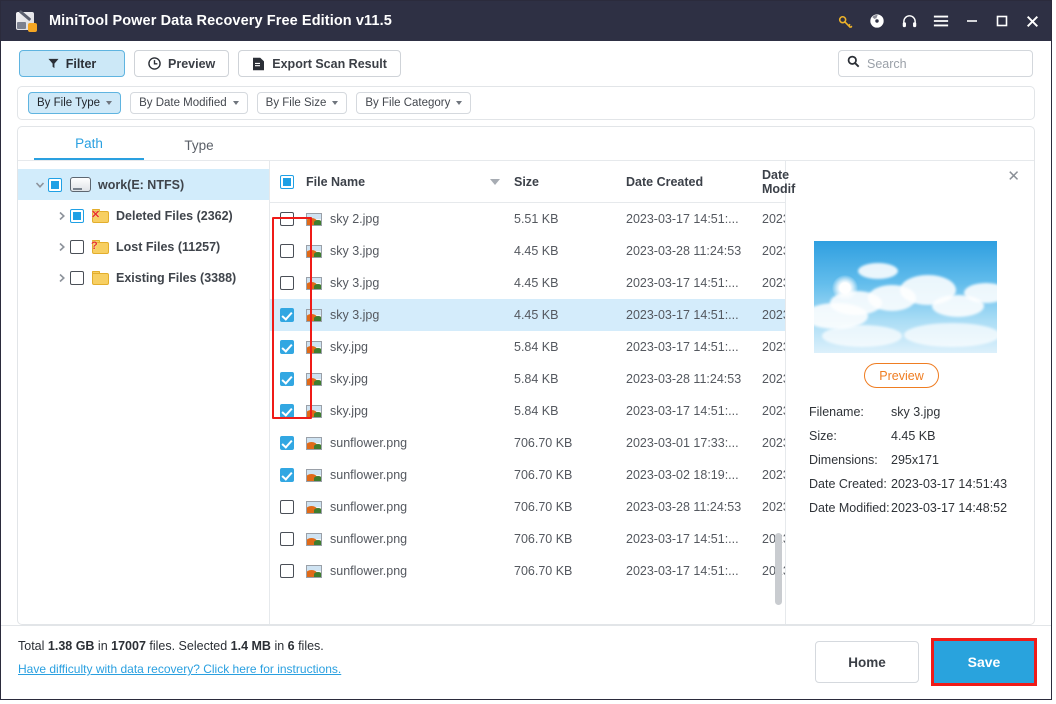  Describe the element at coordinates (89, 148) in the screenshot. I see `tab-path: Path` at that location.